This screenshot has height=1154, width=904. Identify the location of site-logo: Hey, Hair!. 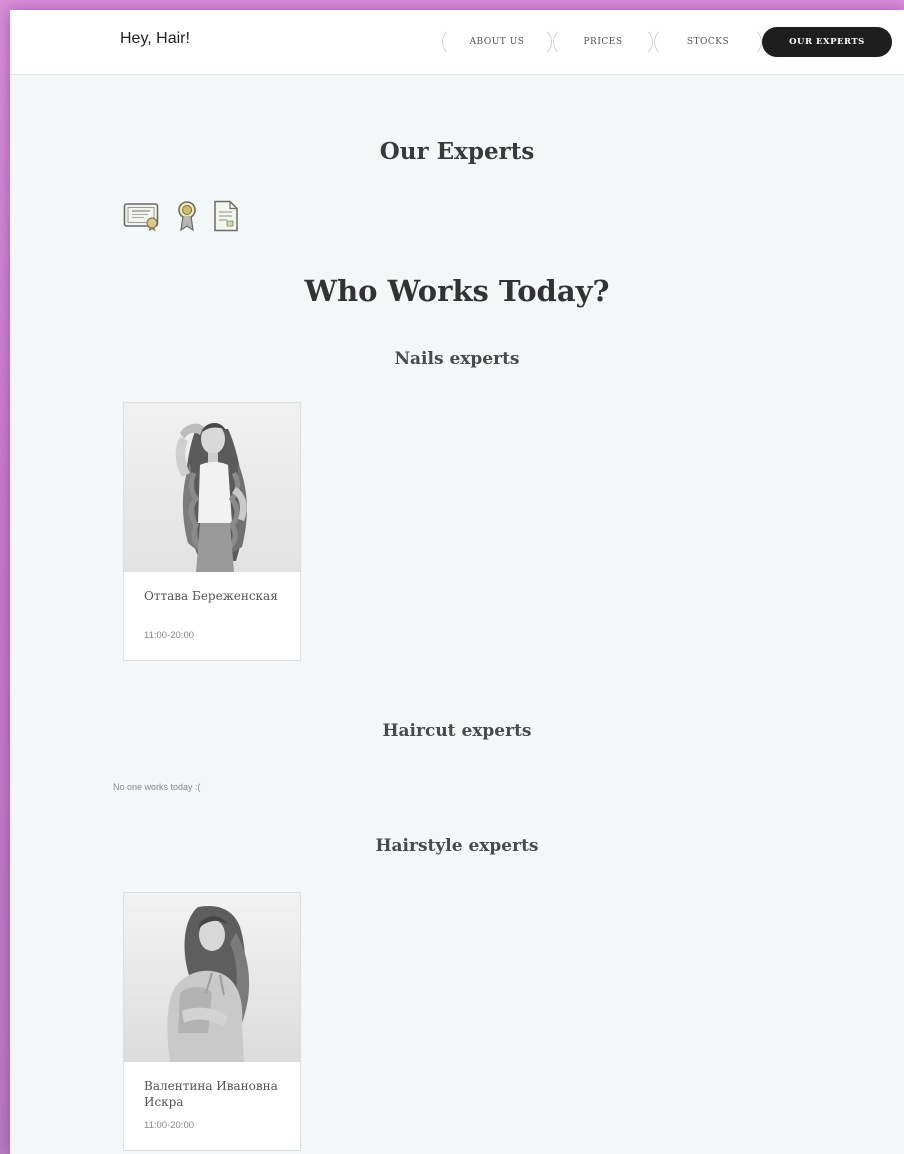
(155, 39).